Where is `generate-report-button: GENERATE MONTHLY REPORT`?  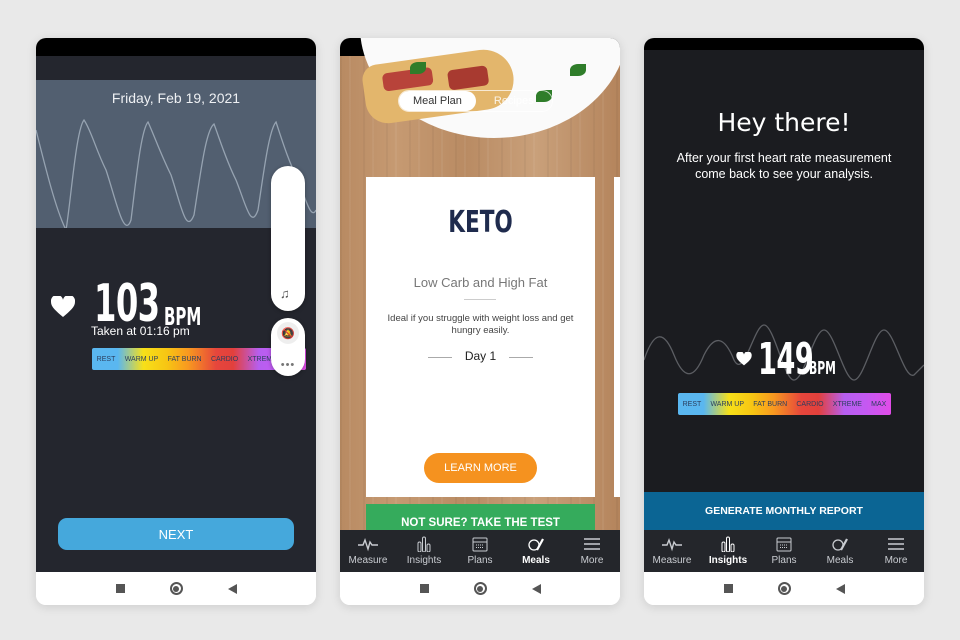
generate-report-button: GENERATE MONTHLY REPORT is located at coordinates (784, 511).